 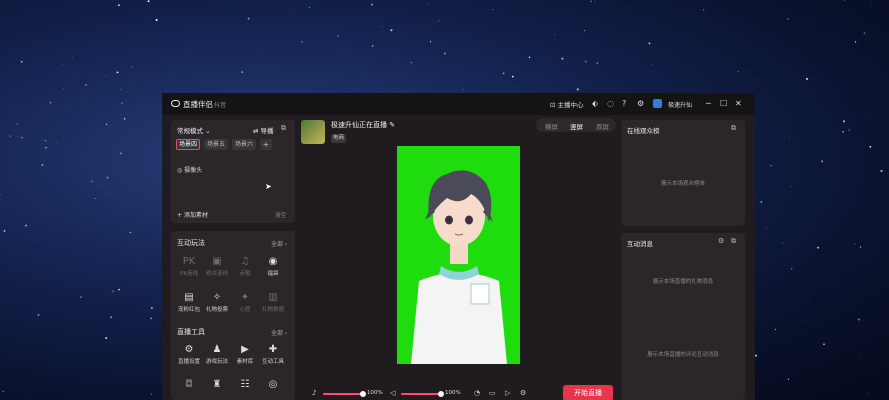 I want to click on viewers-title: 在线观众榜, so click(x=643, y=131).